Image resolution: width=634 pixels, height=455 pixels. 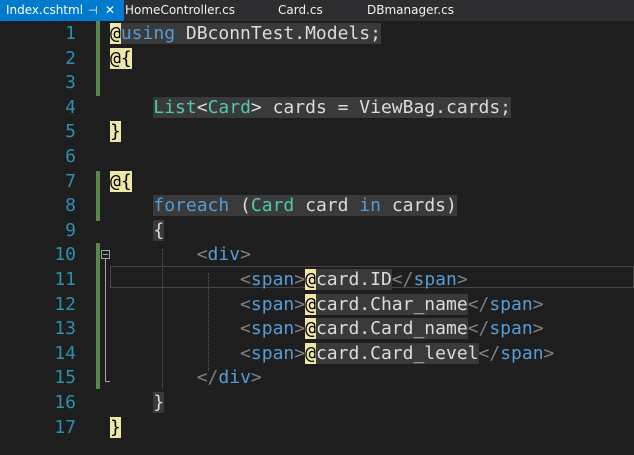 I want to click on close-icon: ✕, so click(x=110, y=10).